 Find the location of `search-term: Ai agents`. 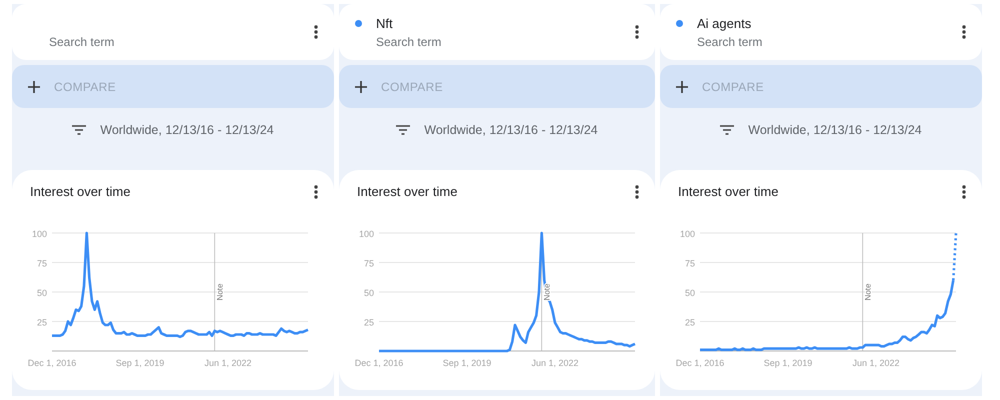

search-term: Ai agents is located at coordinates (724, 23).